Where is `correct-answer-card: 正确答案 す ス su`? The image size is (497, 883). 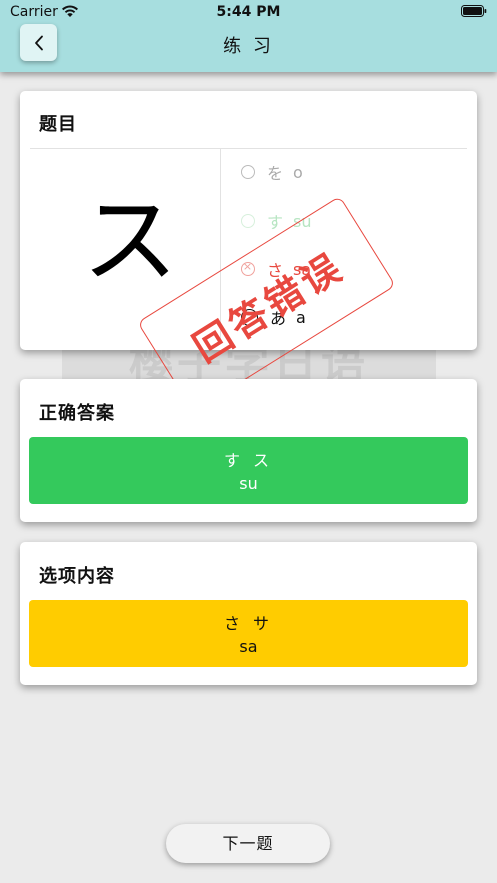 correct-answer-card: 正确答案 す ス su is located at coordinates (248, 450).